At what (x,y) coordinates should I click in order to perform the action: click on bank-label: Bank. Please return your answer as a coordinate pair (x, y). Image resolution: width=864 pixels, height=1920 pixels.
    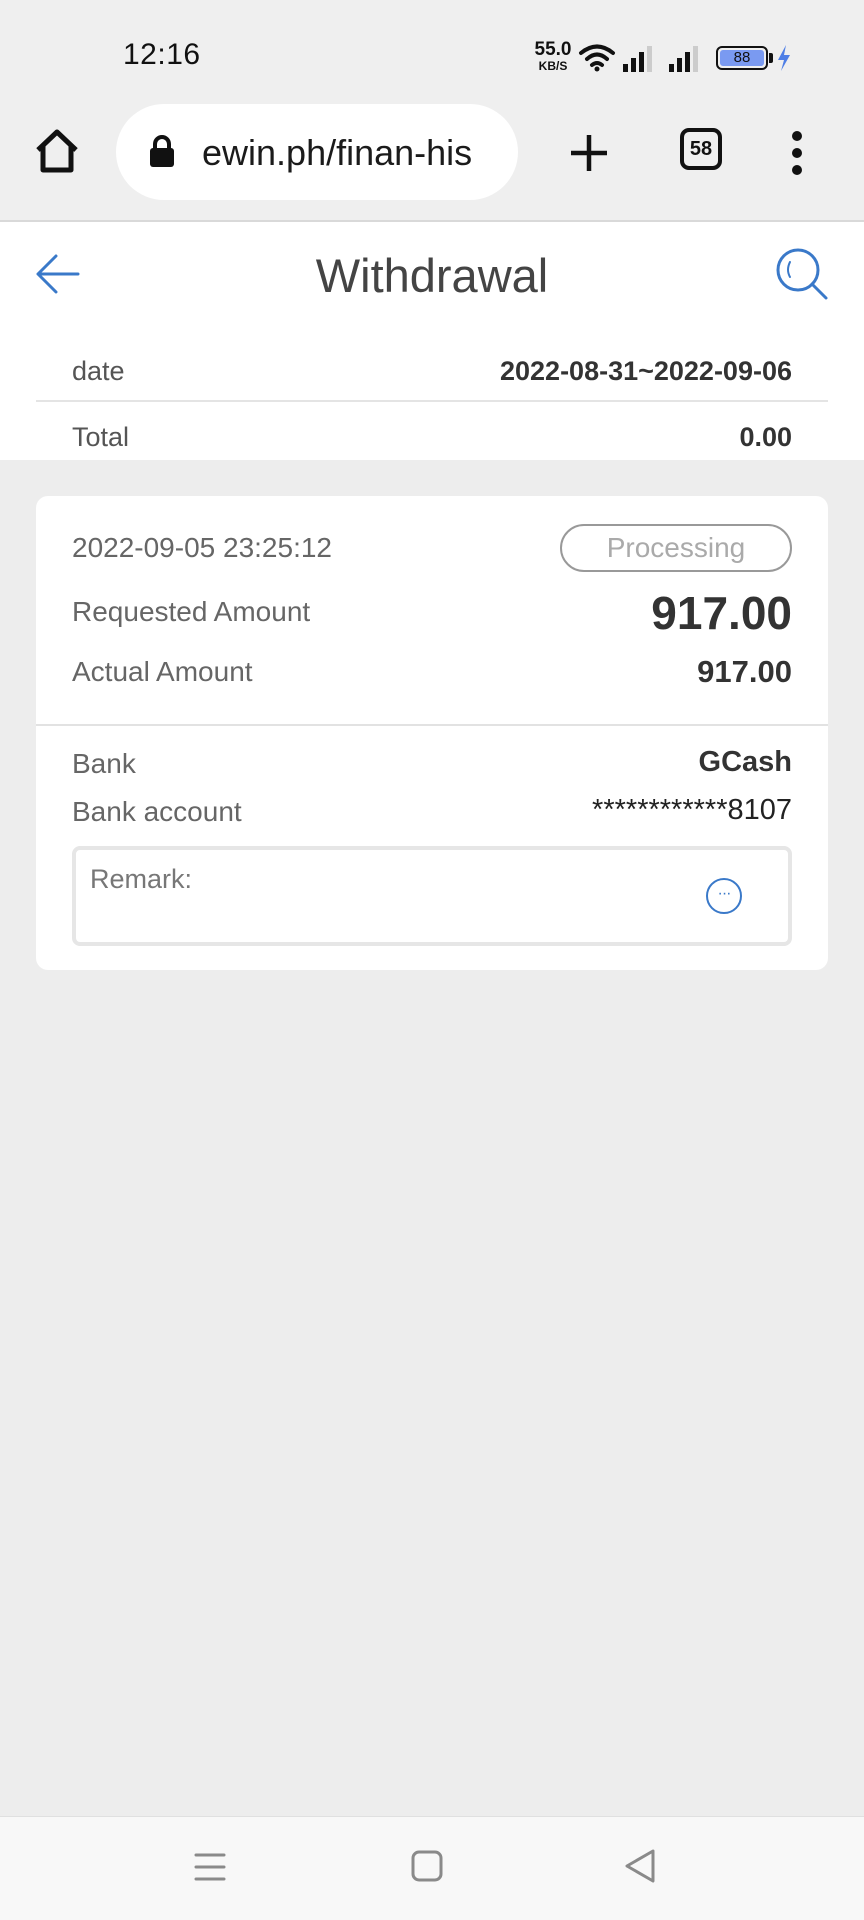
    Looking at the image, I should click on (104, 763).